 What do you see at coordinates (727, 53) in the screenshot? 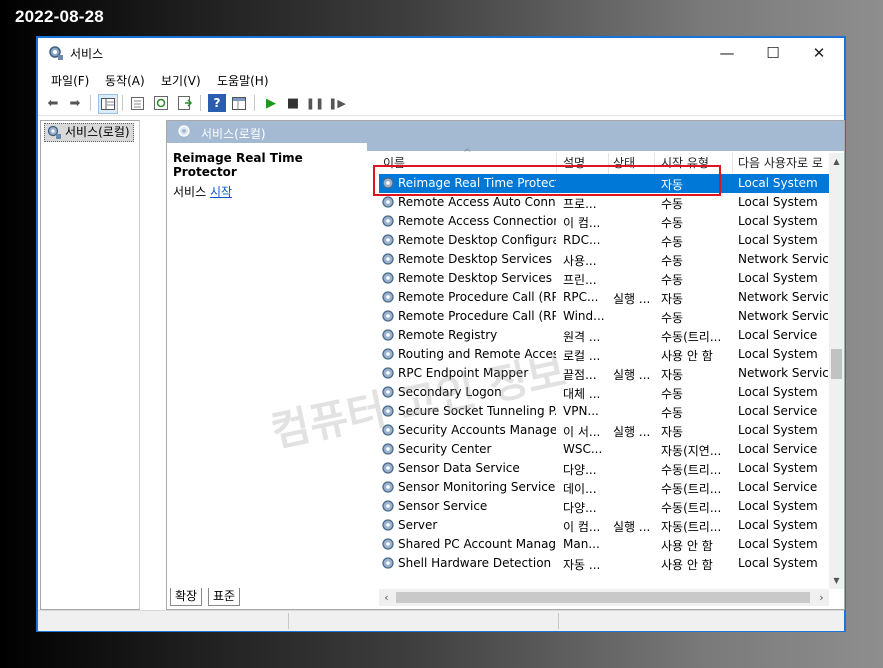
I see `minimize-button: —` at bounding box center [727, 53].